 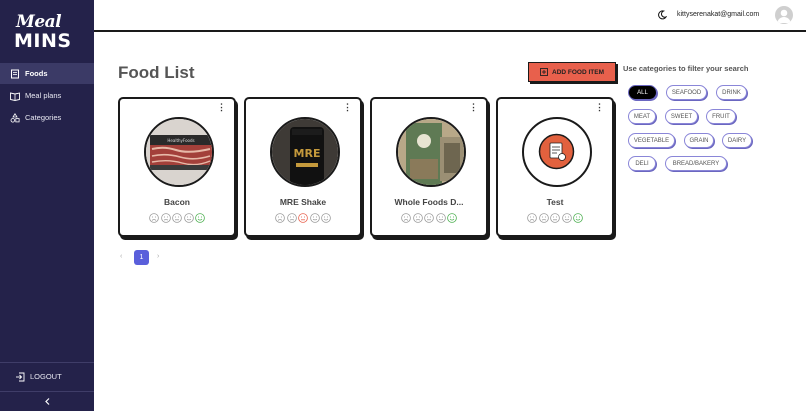 I want to click on svg-text: HealthyFoods, so click(x=180, y=140).